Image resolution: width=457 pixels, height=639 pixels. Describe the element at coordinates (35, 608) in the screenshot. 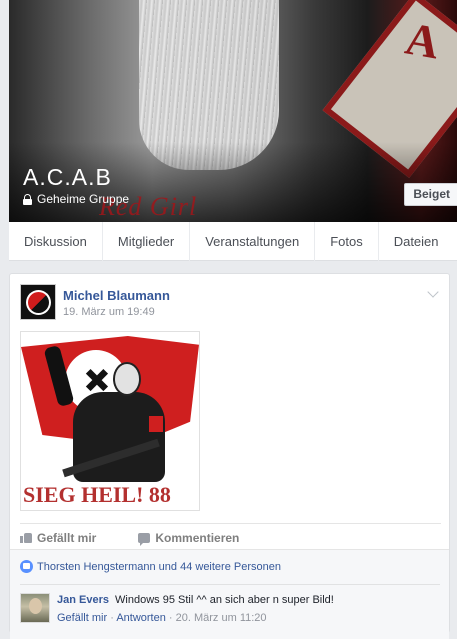

I see `commenter-avatar` at that location.